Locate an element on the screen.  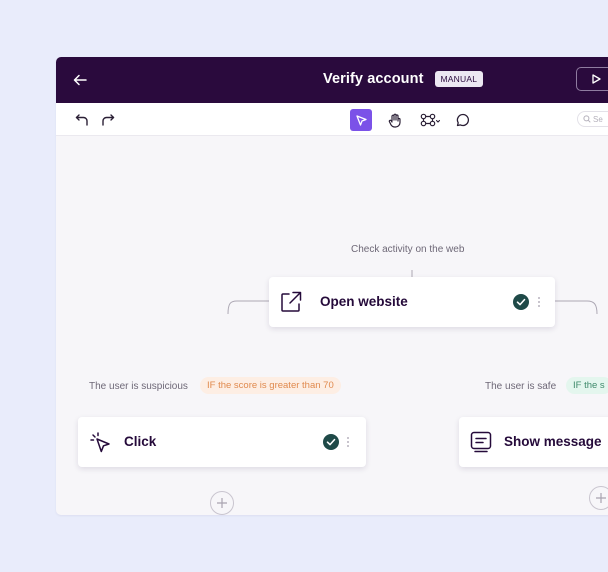
page-title: Verify account is located at coordinates (373, 79).